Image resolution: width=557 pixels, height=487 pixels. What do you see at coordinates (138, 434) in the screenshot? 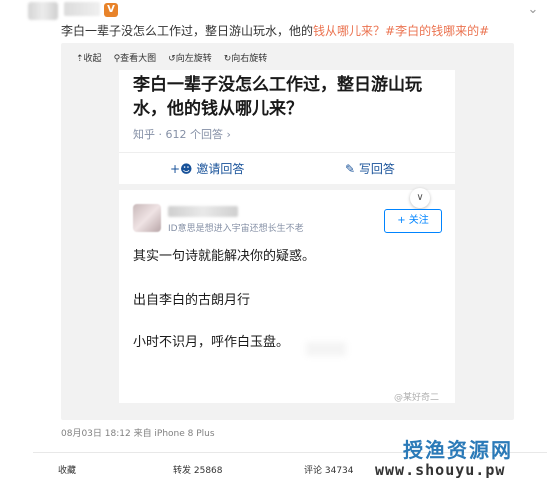
I see `post-meta: 08月03日 18:12 来自 iPhone 8 Plus` at bounding box center [138, 434].